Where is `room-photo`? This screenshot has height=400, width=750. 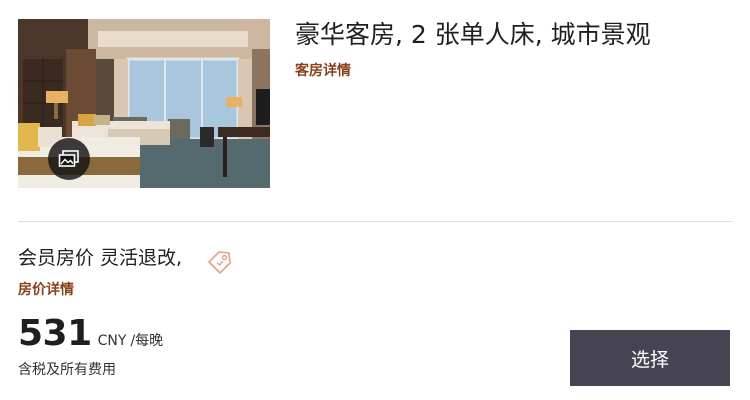 room-photo is located at coordinates (144, 103).